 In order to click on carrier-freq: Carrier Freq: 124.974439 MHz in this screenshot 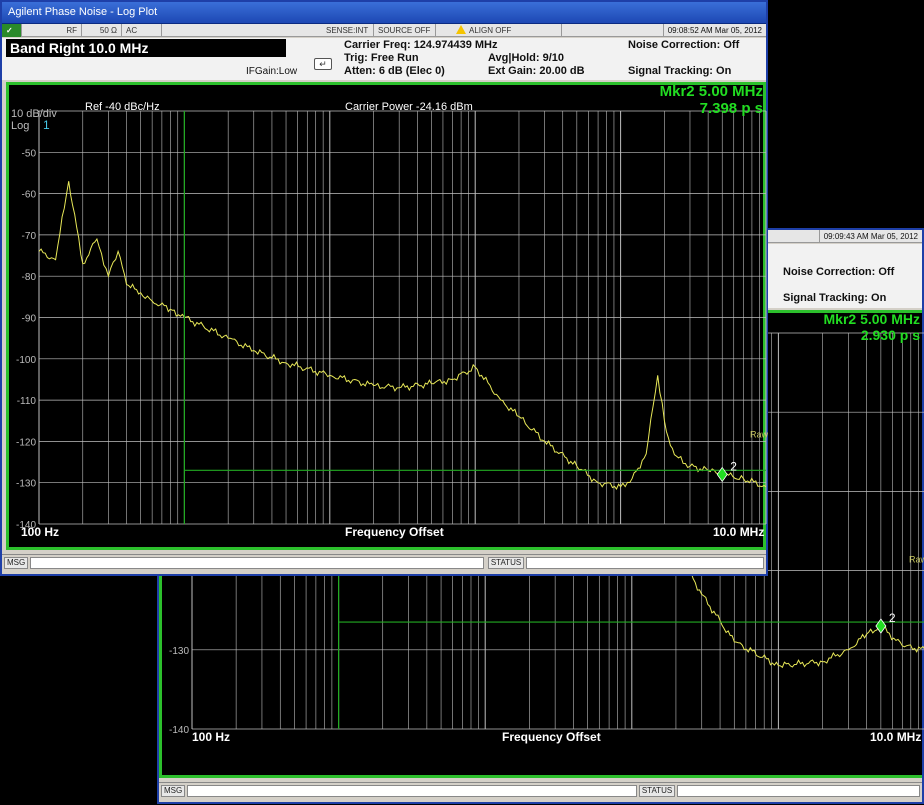, I will do `click(421, 45)`.